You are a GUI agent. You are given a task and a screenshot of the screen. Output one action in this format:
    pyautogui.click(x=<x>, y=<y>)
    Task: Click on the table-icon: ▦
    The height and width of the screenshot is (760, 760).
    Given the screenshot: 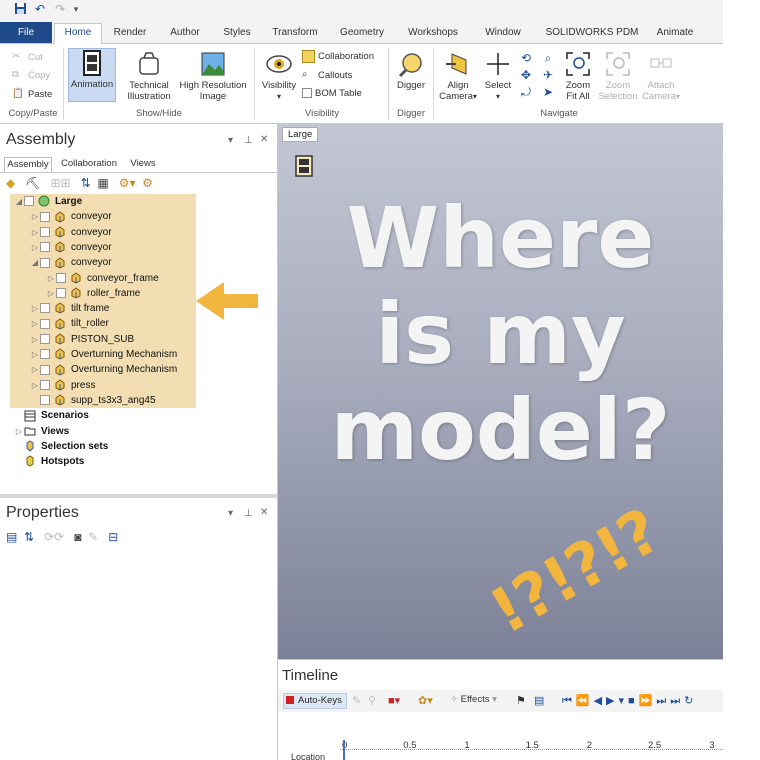 What is the action you would take?
    pyautogui.click(x=102, y=183)
    